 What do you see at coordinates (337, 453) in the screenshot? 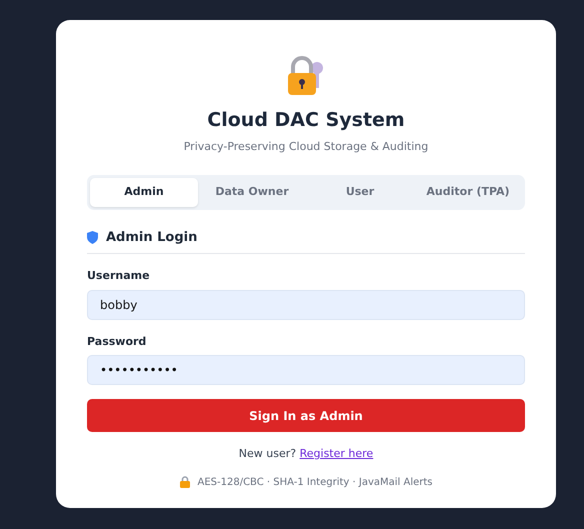
I see `register-link: Register here` at bounding box center [337, 453].